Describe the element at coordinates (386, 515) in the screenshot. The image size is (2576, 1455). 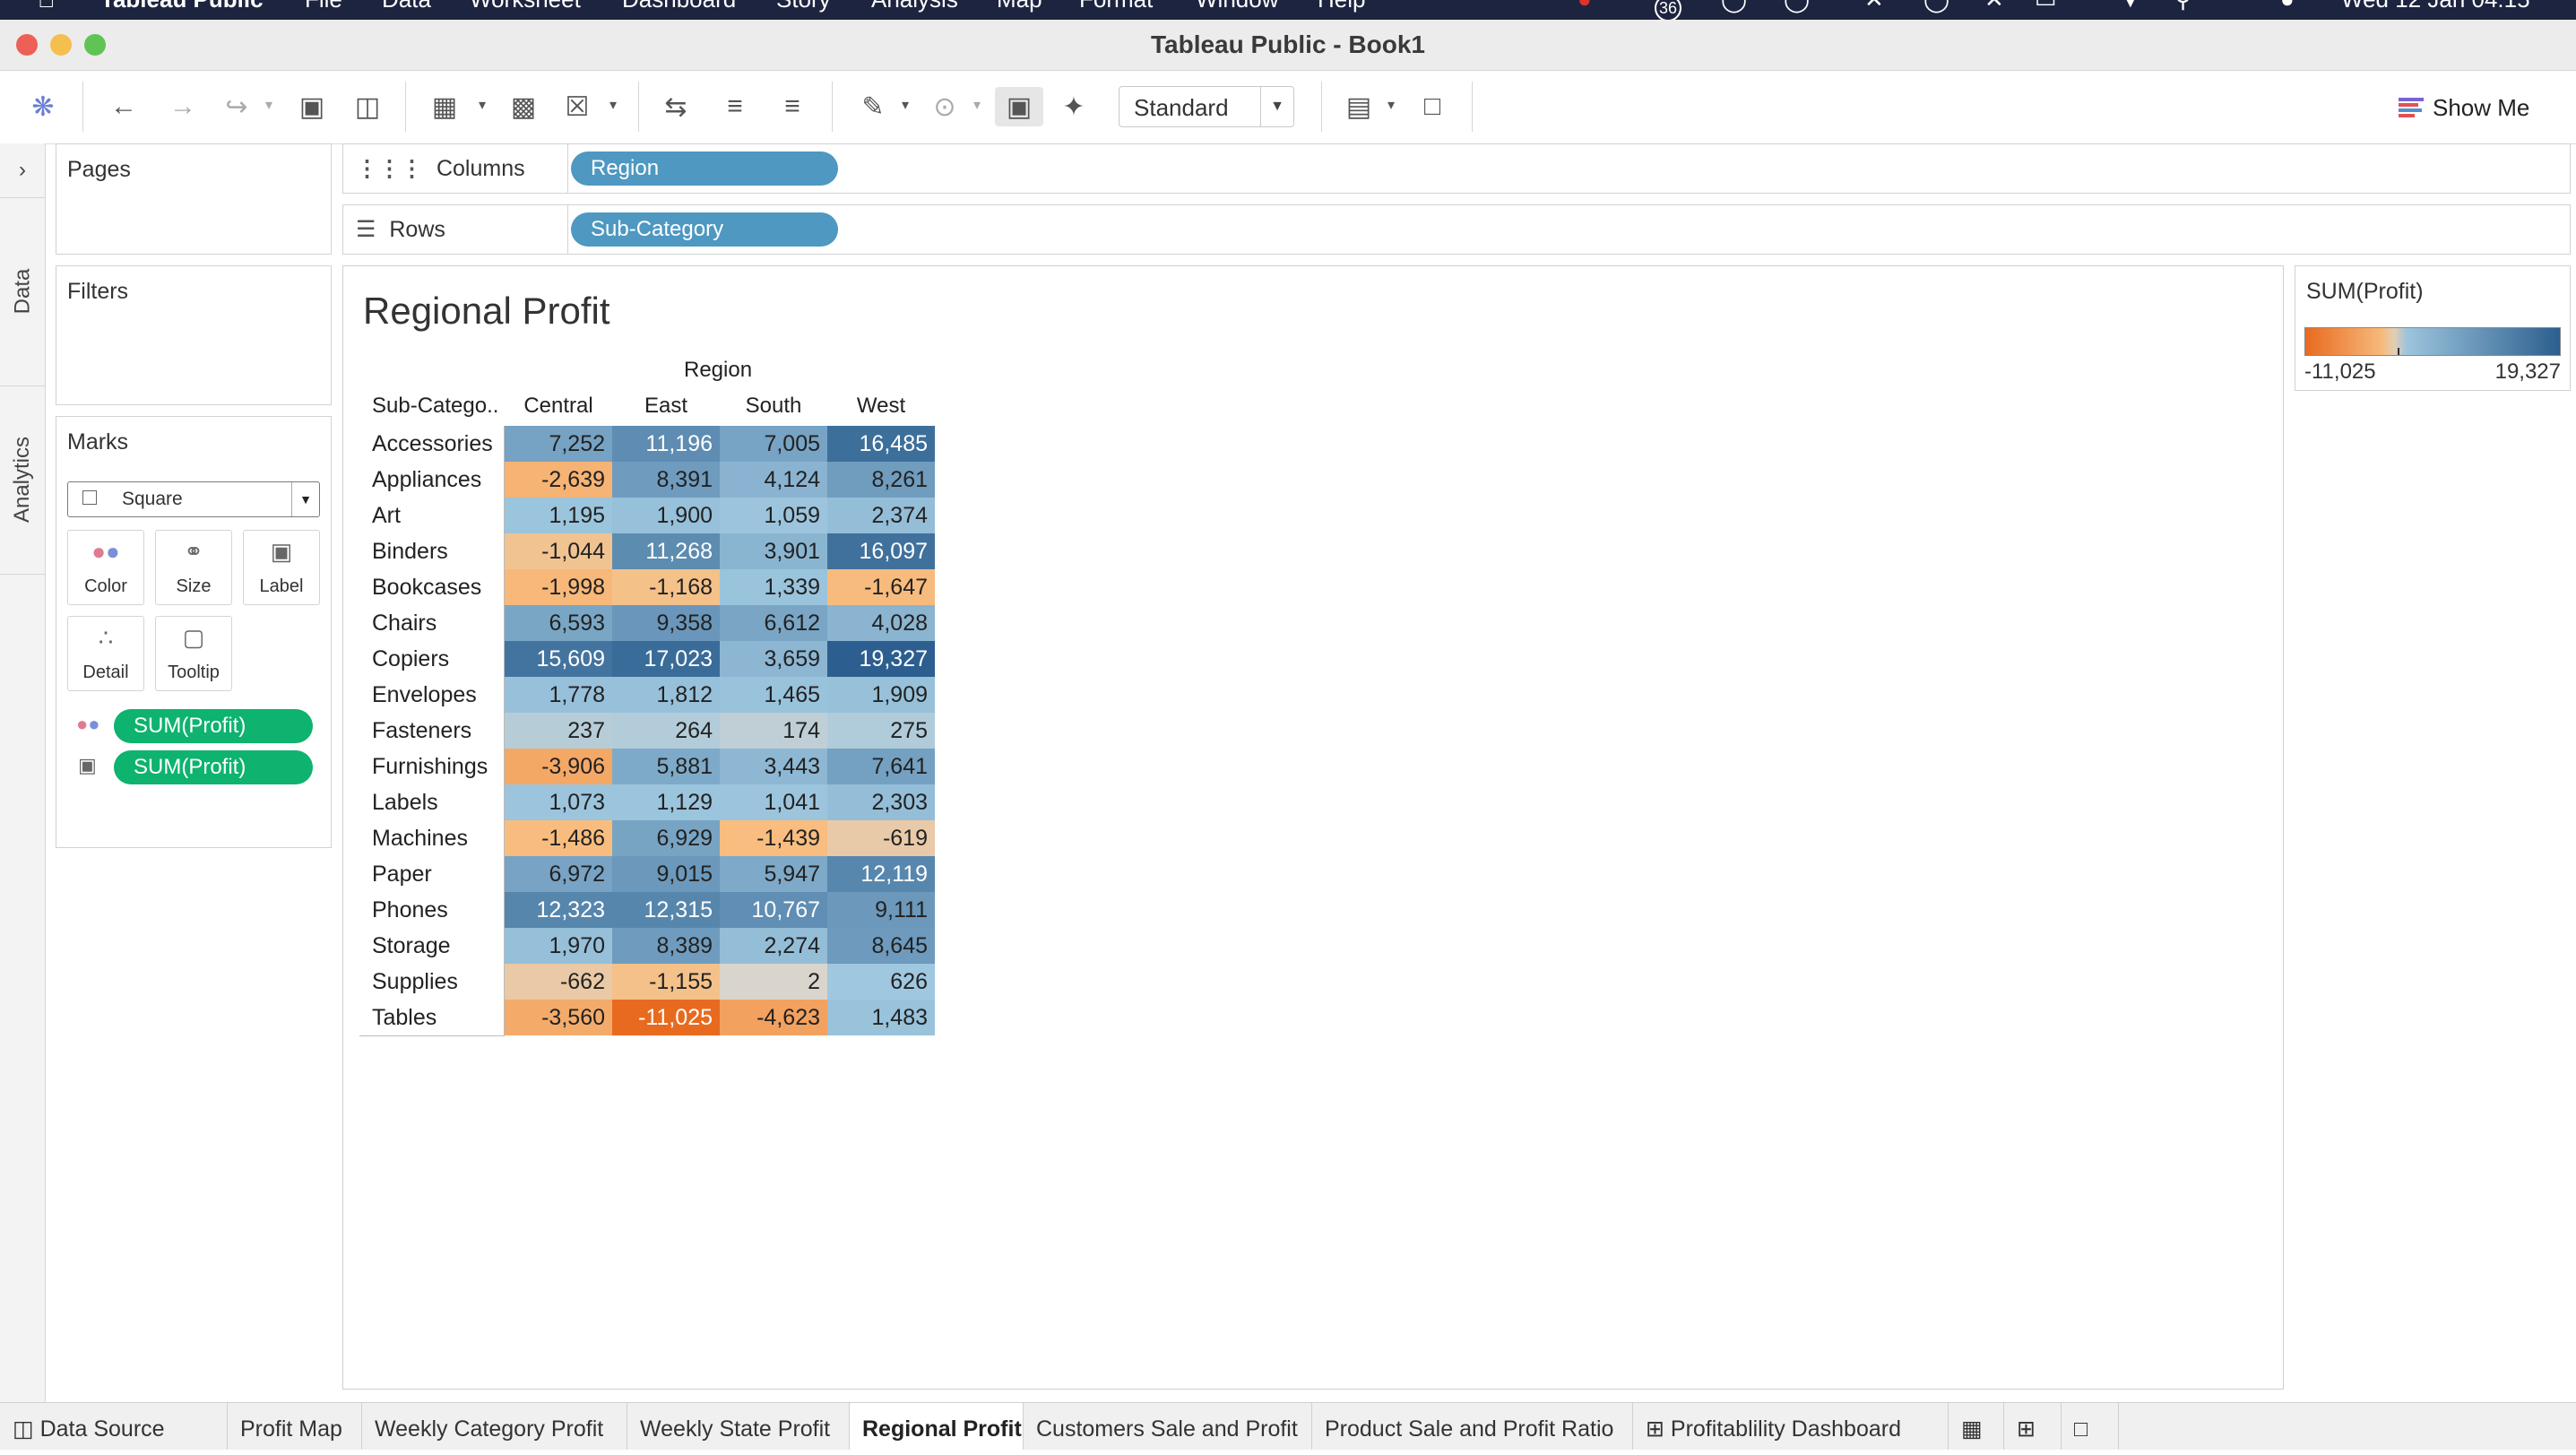
I see `row-header: Art` at that location.